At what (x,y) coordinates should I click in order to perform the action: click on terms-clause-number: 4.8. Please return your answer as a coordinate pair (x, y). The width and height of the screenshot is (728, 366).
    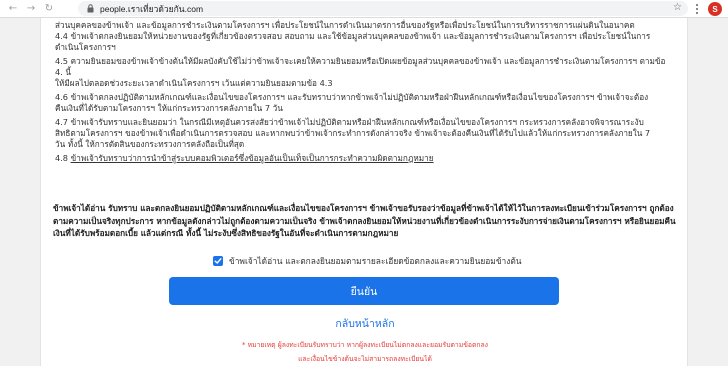
    Looking at the image, I should click on (63, 158).